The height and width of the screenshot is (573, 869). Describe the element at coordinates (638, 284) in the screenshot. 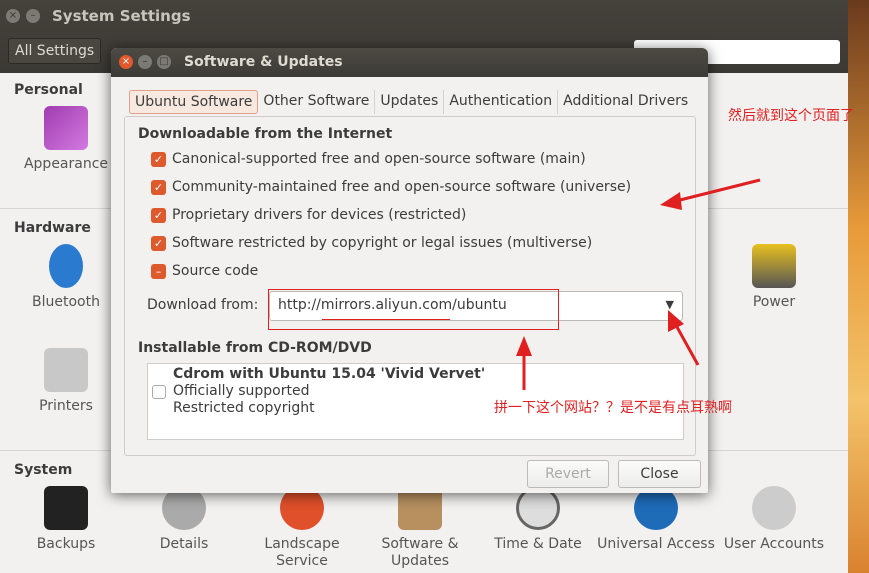

I see `annotation-arrows` at that location.